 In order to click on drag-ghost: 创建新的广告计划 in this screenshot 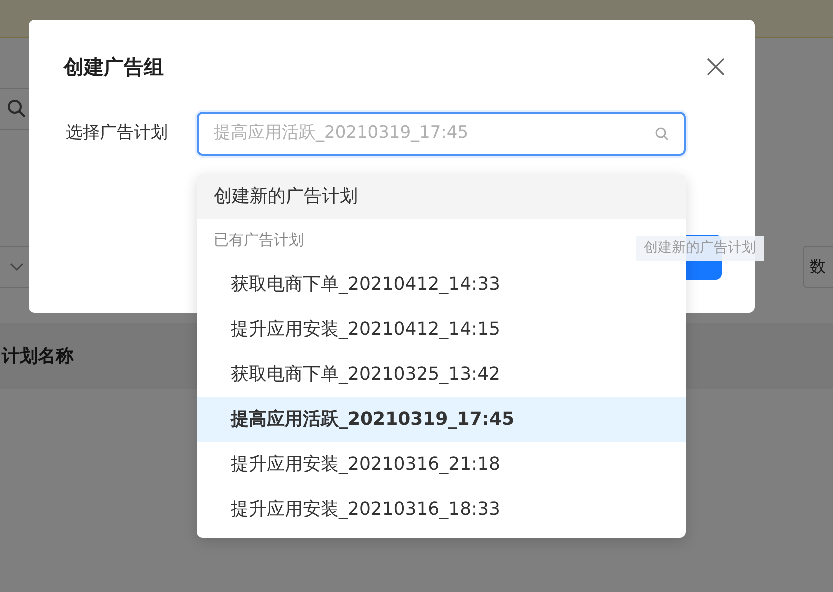, I will do `click(700, 248)`.